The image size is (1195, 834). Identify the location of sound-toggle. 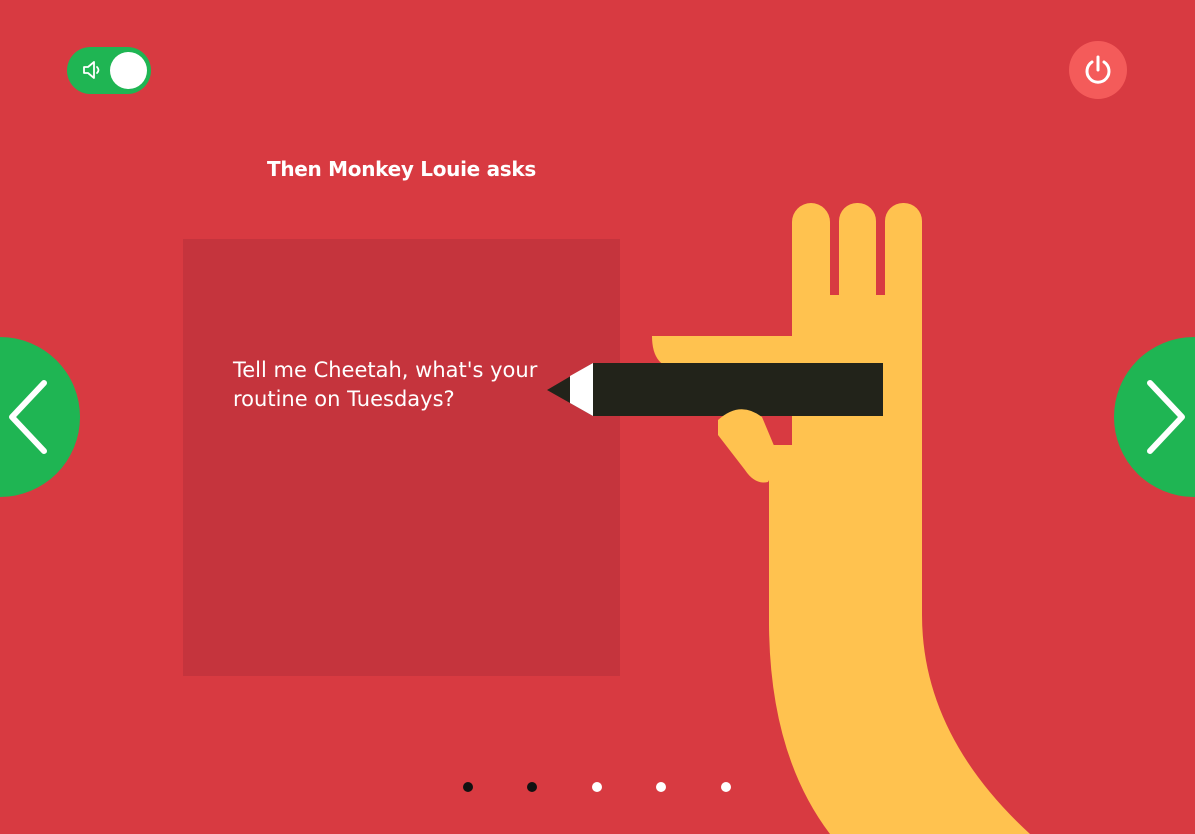
(109, 70).